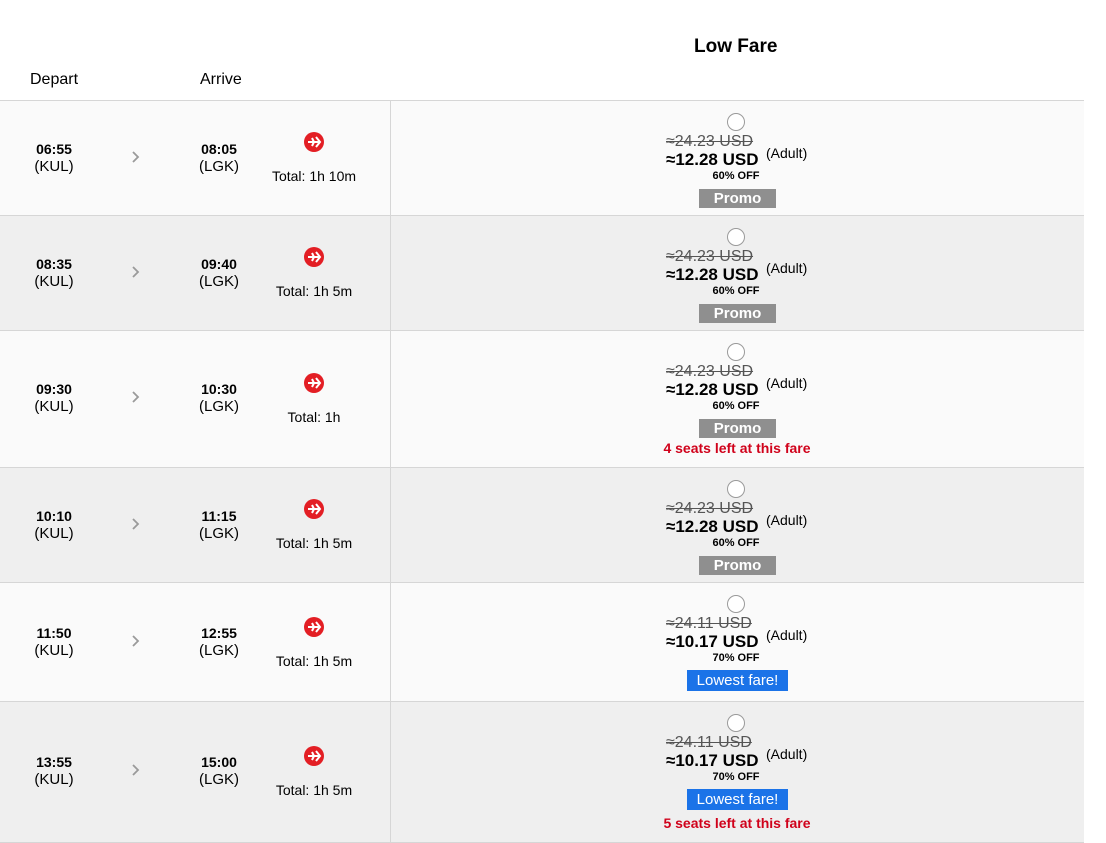  I want to click on arrive-time: 08:05, so click(219, 149).